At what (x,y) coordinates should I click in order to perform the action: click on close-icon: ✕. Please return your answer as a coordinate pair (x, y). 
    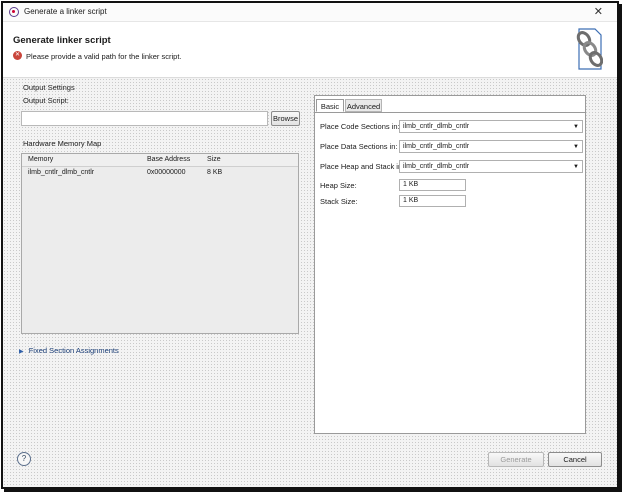
    Looking at the image, I should click on (598, 11).